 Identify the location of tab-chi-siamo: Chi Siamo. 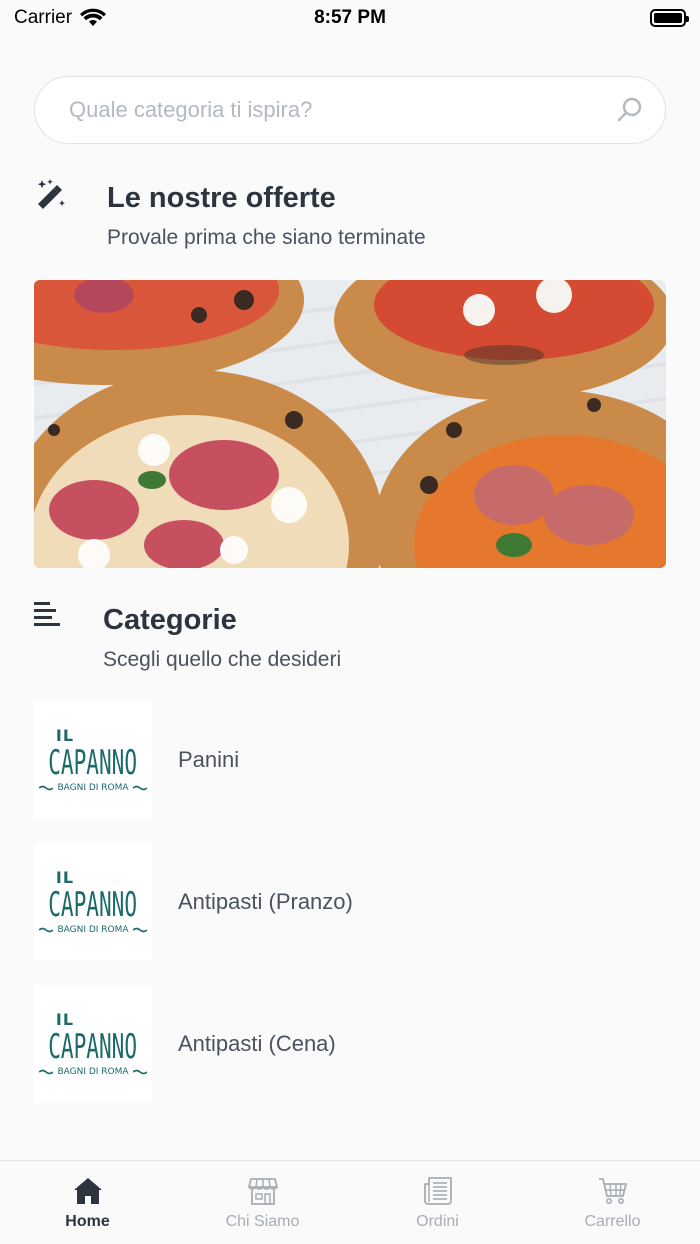
(262, 1202).